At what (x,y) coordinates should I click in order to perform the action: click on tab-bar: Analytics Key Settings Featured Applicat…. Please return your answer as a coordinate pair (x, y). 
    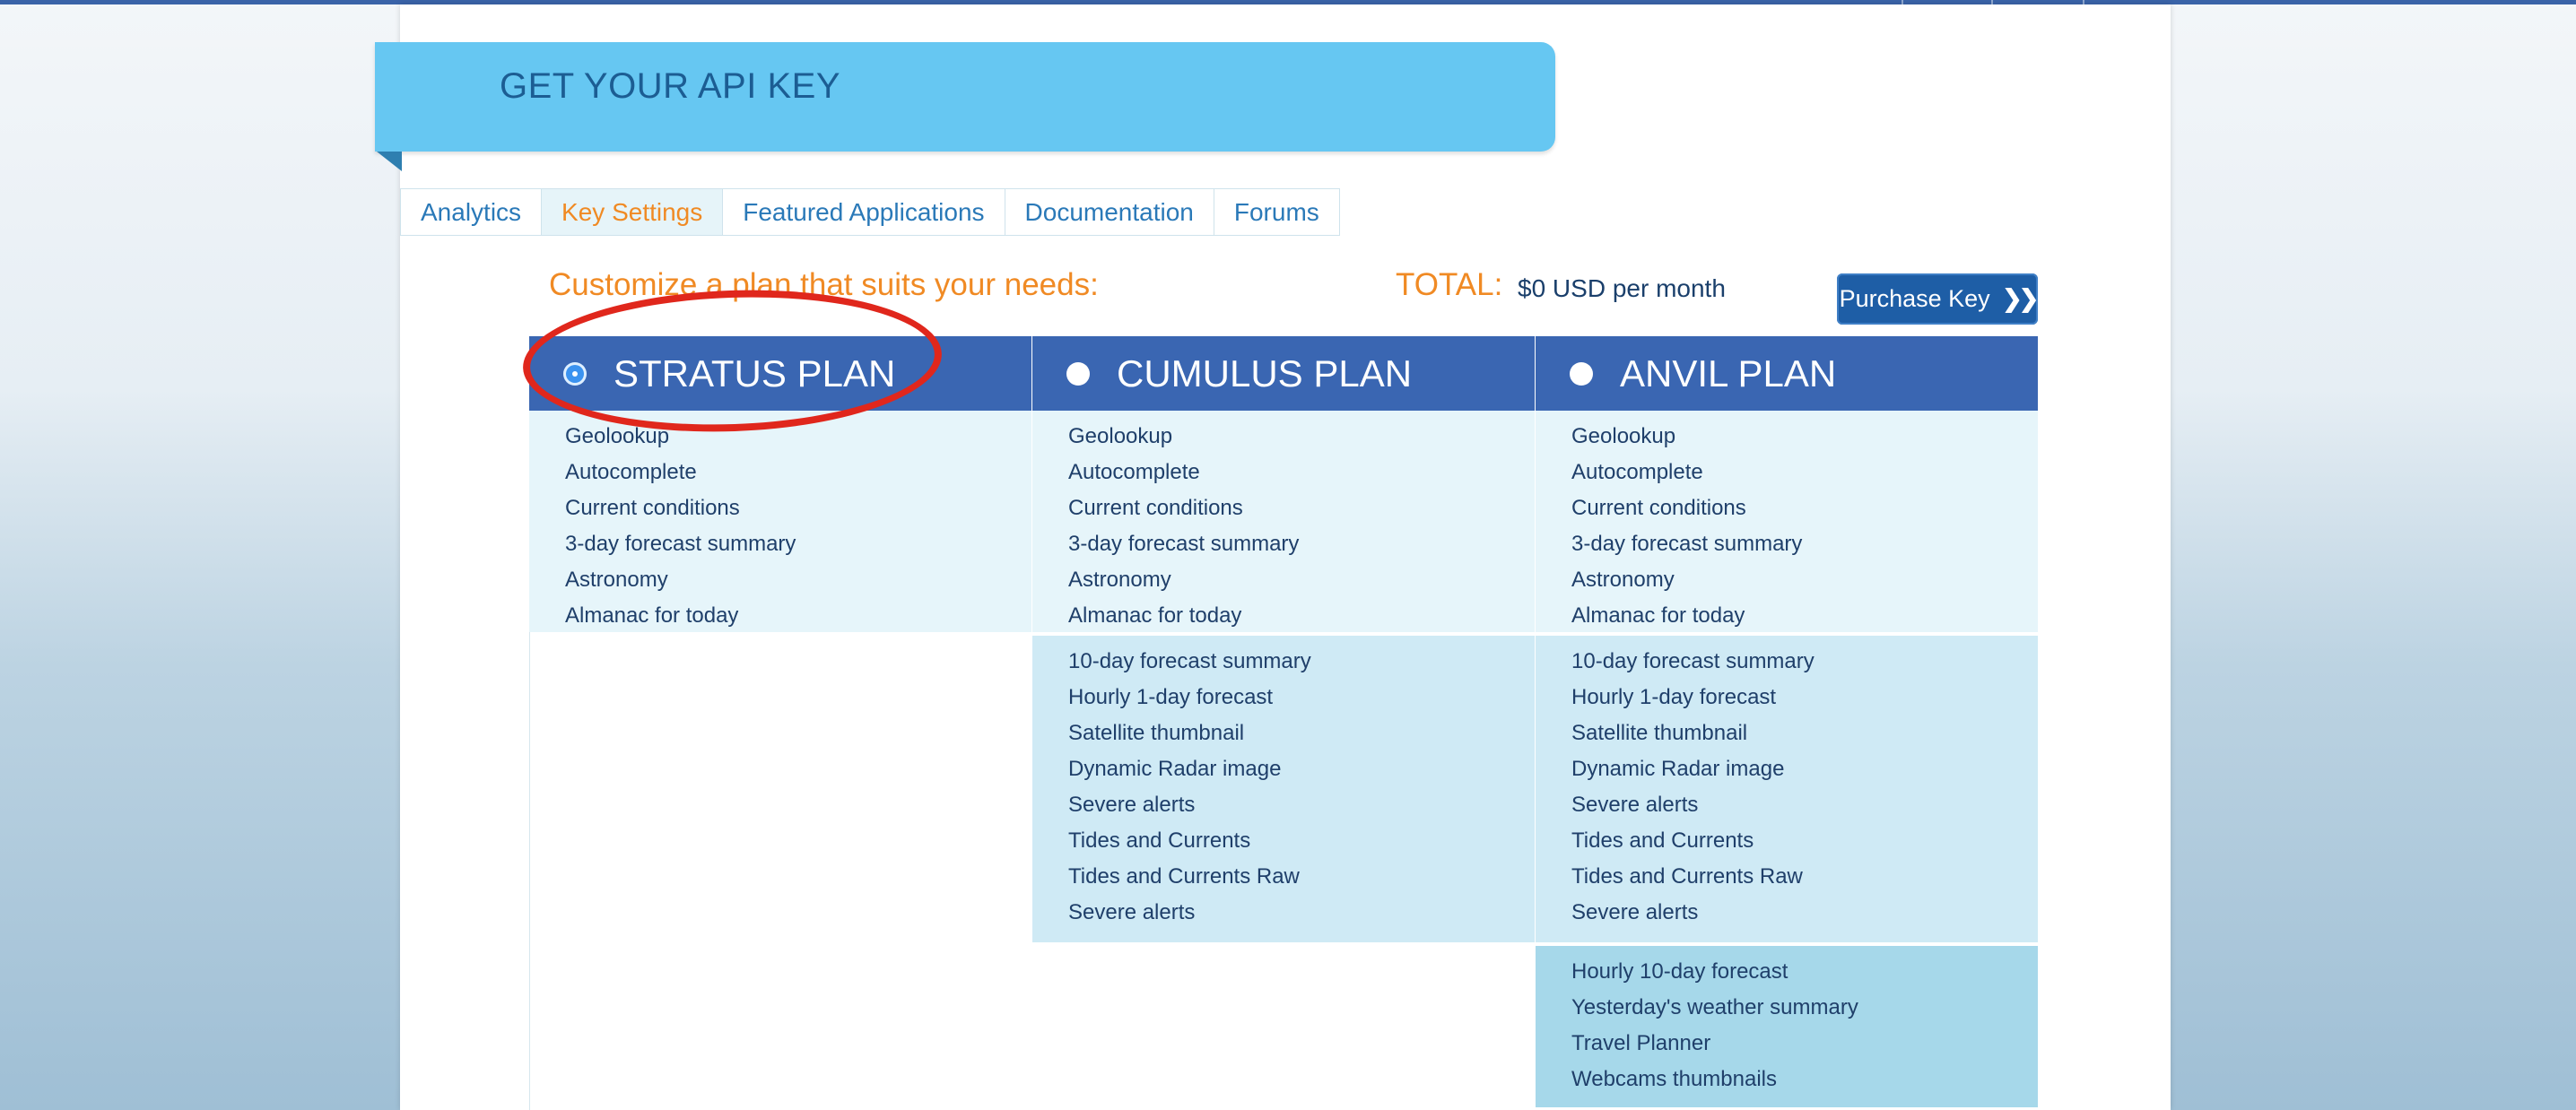
    Looking at the image, I should click on (870, 212).